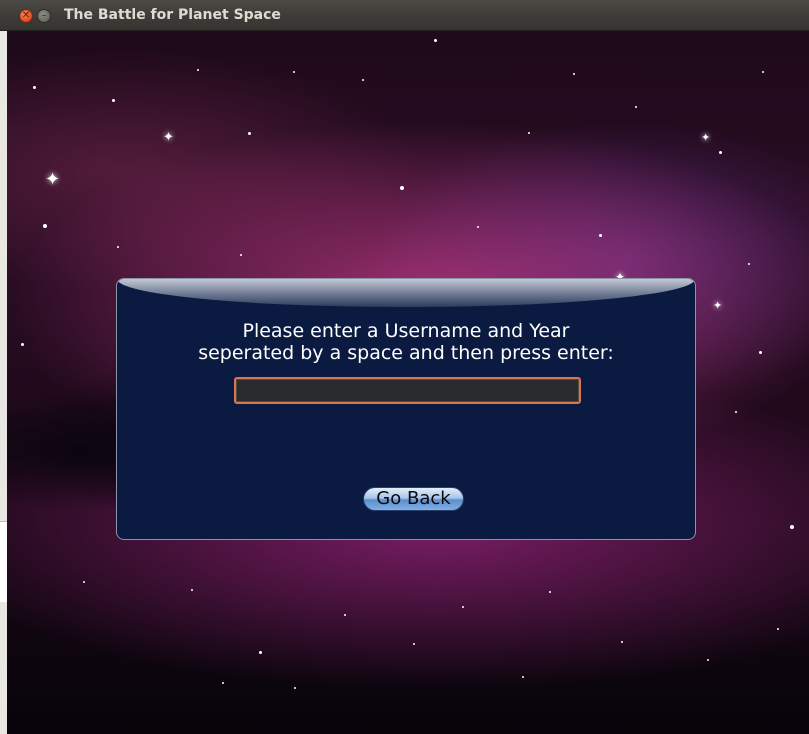 The width and height of the screenshot is (809, 734). Describe the element at coordinates (406, 331) in the screenshot. I see `prompt-line-1: Please enter a Username and Year` at that location.